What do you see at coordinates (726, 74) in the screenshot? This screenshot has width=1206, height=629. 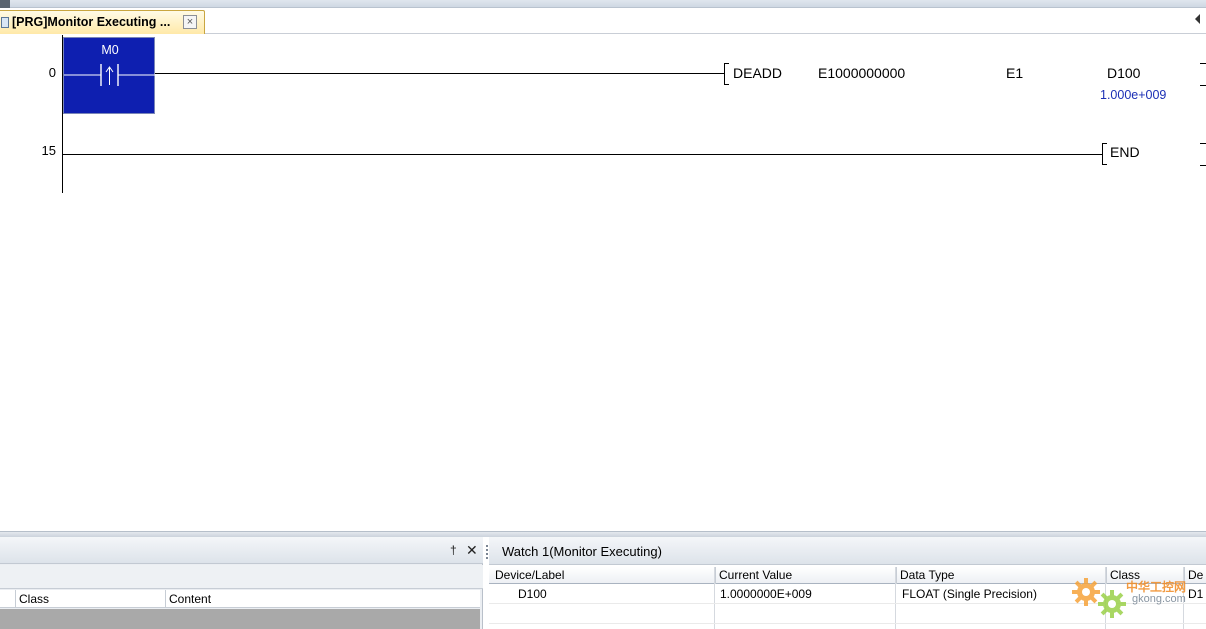 I see `rung0-instruction-bracket` at bounding box center [726, 74].